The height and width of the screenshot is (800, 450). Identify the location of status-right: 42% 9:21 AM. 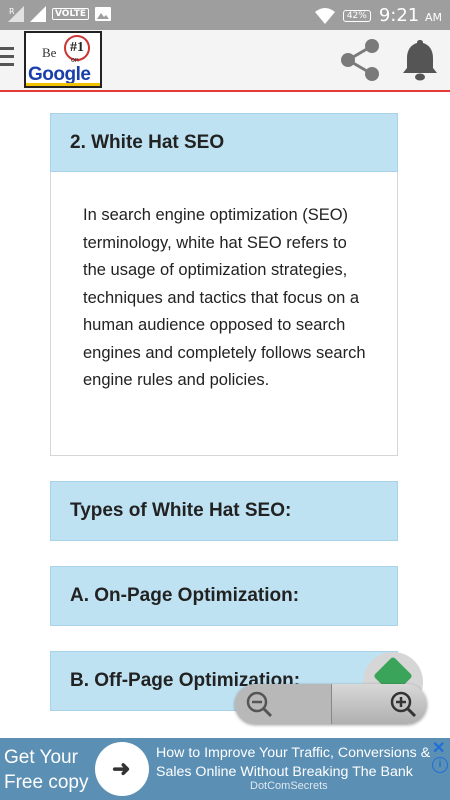
(378, 15).